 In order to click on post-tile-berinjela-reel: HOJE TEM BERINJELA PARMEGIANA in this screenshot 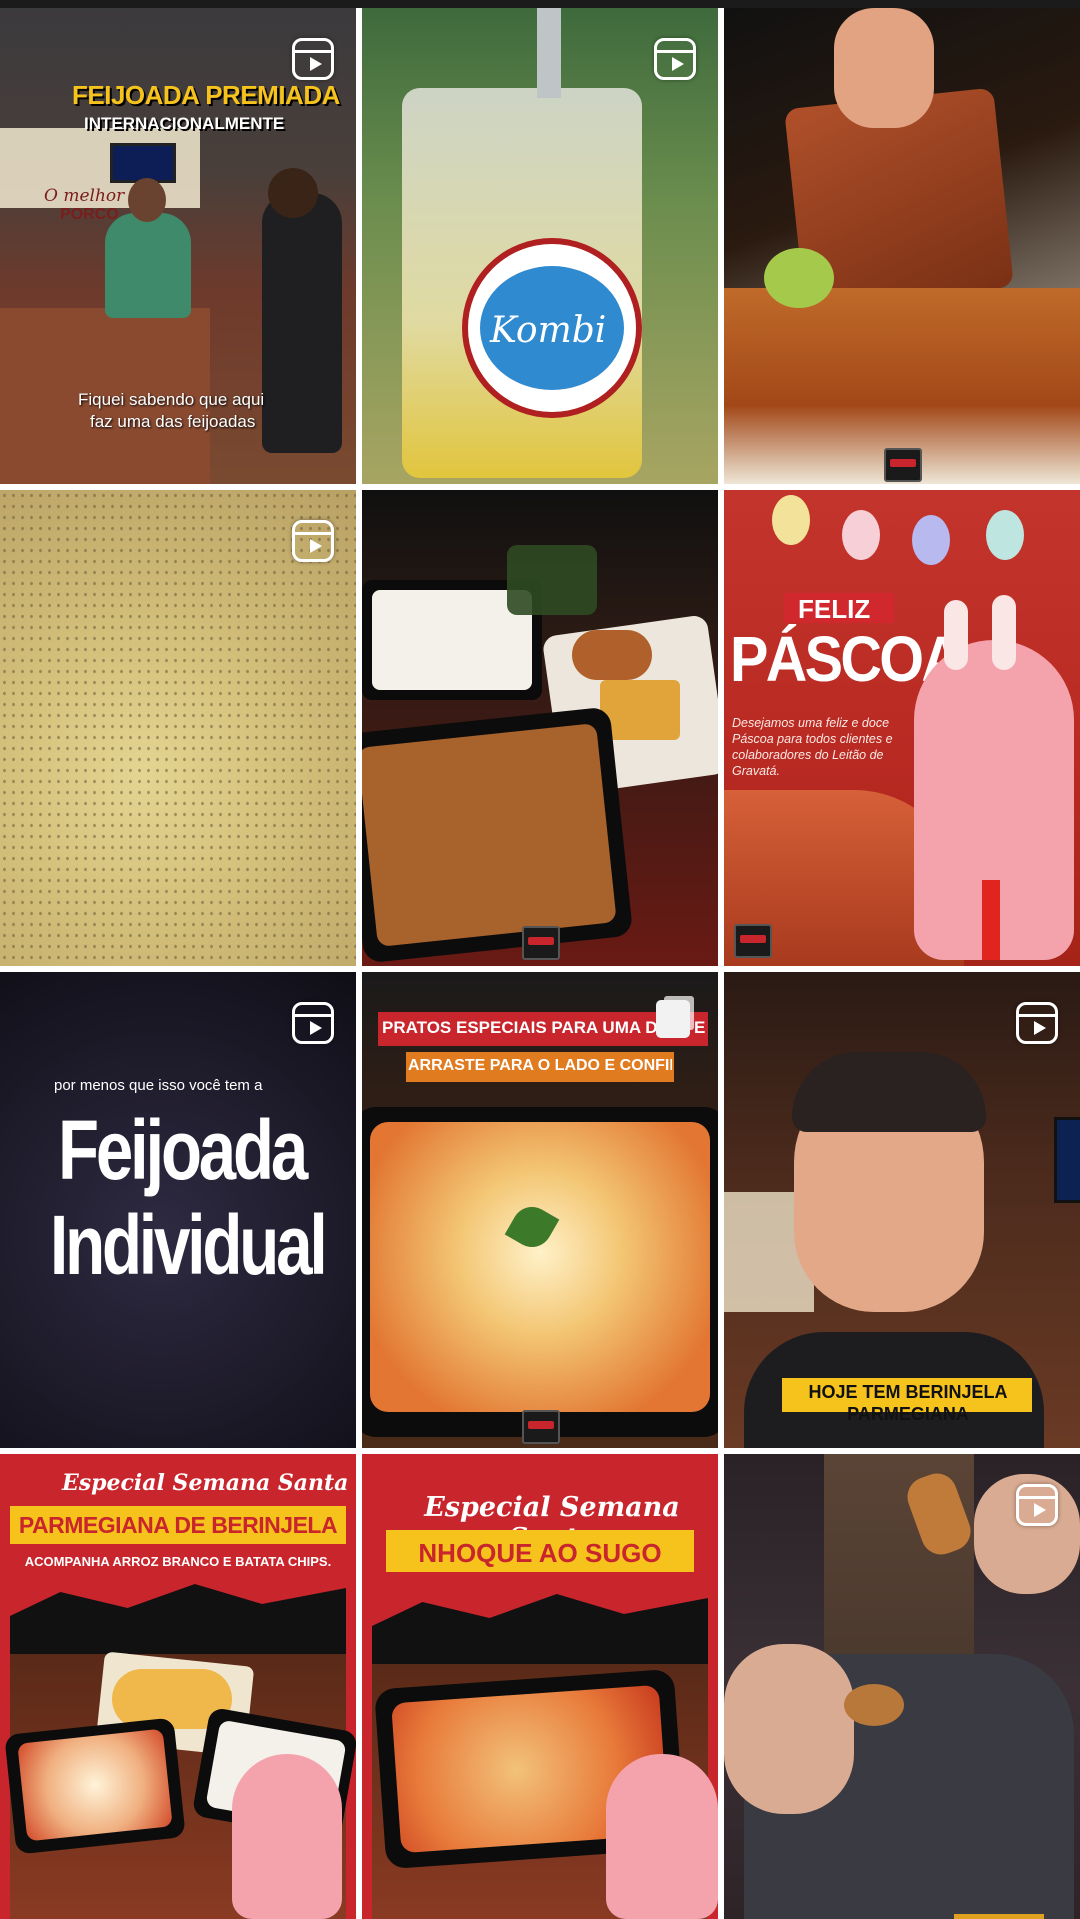, I will do `click(902, 1210)`.